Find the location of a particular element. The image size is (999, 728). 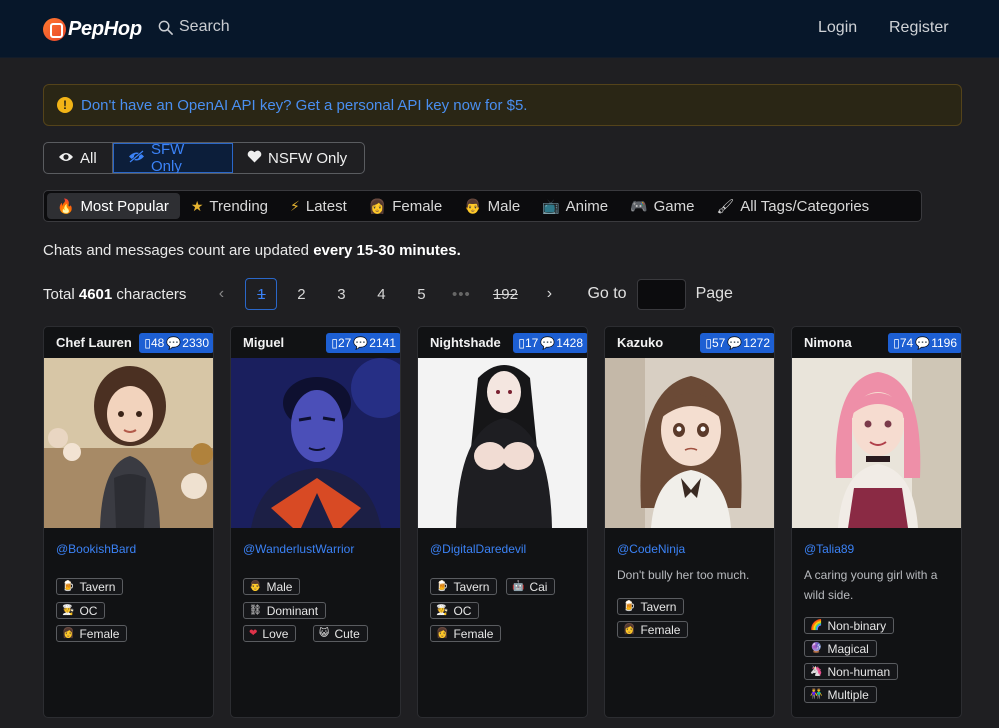

tag-label: OC is located at coordinates (462, 610).